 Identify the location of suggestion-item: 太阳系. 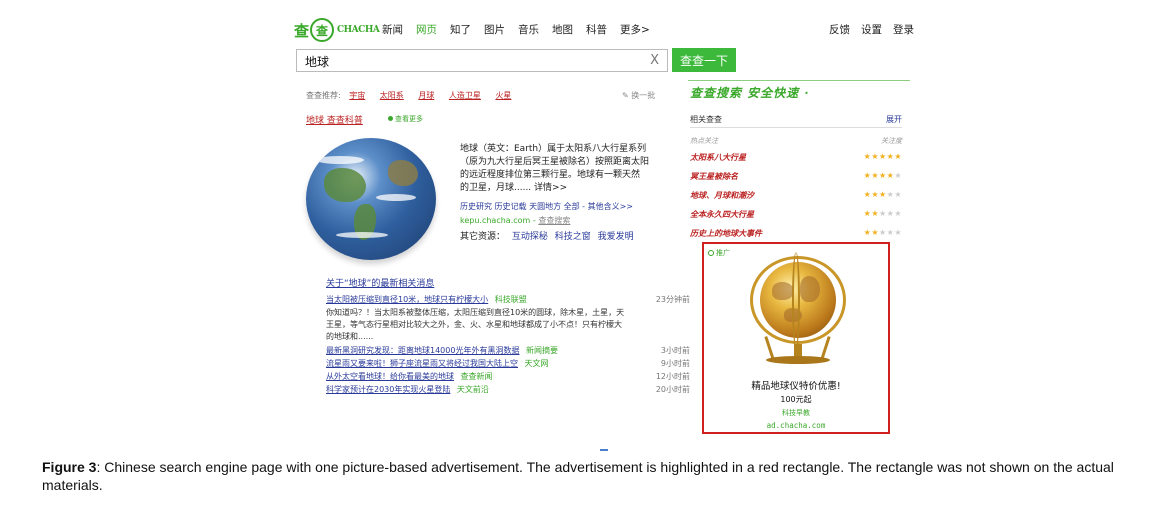
(392, 95).